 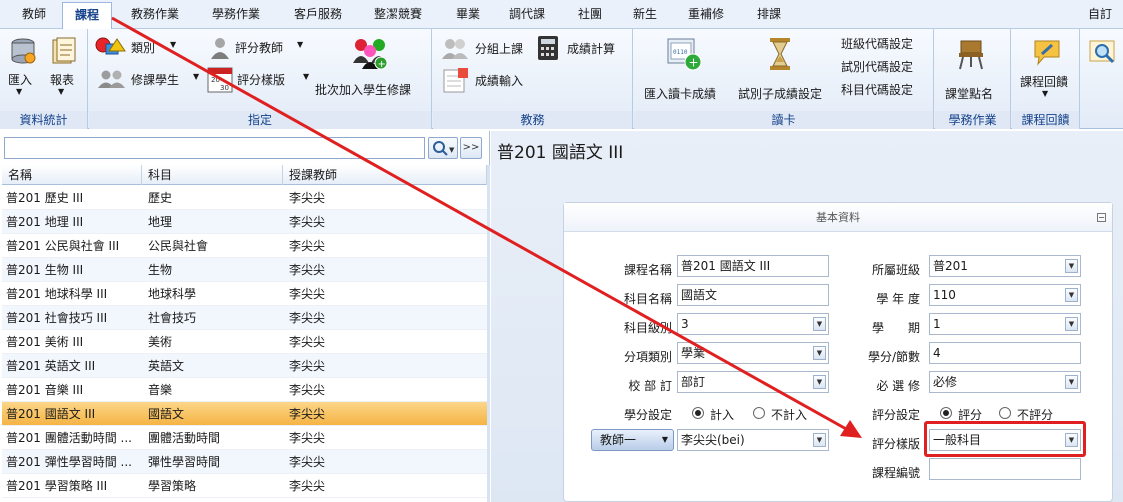 I want to click on category-select: 學業 ▼, so click(x=753, y=353).